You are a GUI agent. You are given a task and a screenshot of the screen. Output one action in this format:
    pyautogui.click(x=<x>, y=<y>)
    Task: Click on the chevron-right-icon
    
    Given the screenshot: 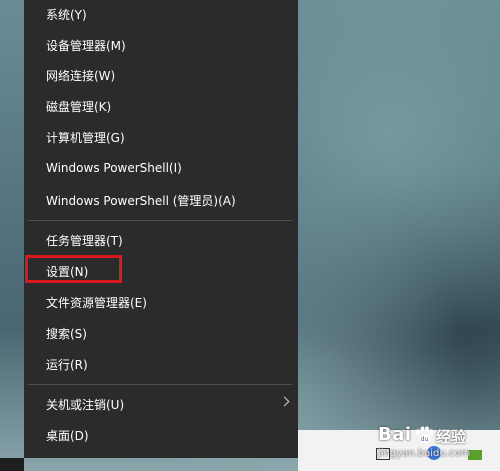 What is the action you would take?
    pyautogui.click(x=284, y=401)
    